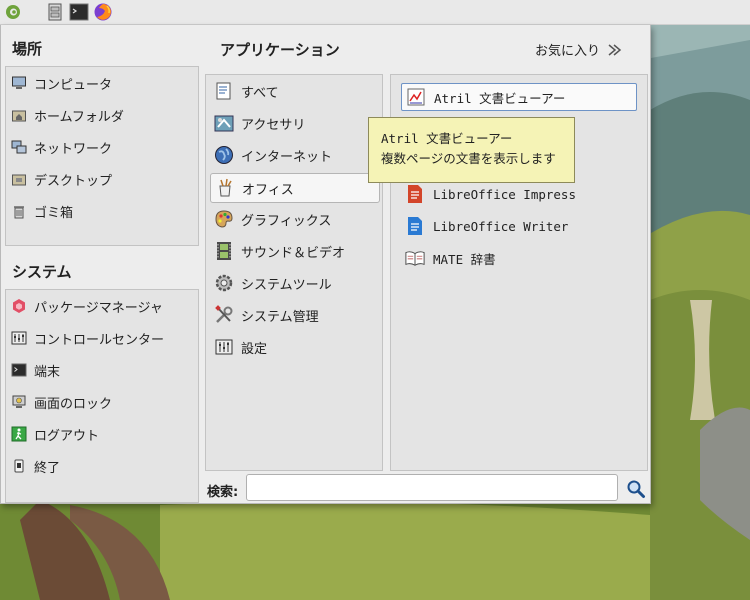 This screenshot has width=750, height=600. What do you see at coordinates (567, 51) in the screenshot?
I see `favorites-label: お気に入り` at bounding box center [567, 51].